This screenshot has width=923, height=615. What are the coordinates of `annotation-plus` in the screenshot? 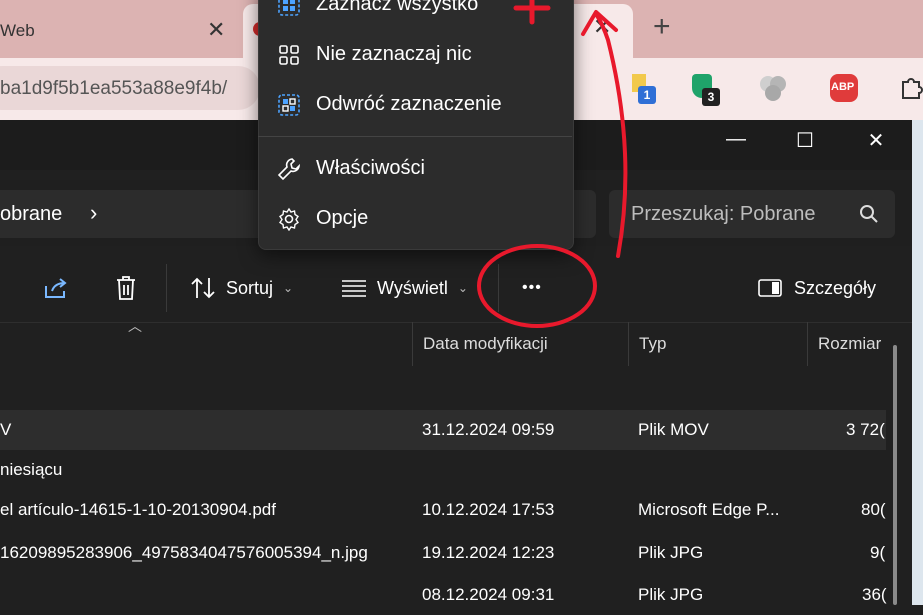 It's located at (532, 12).